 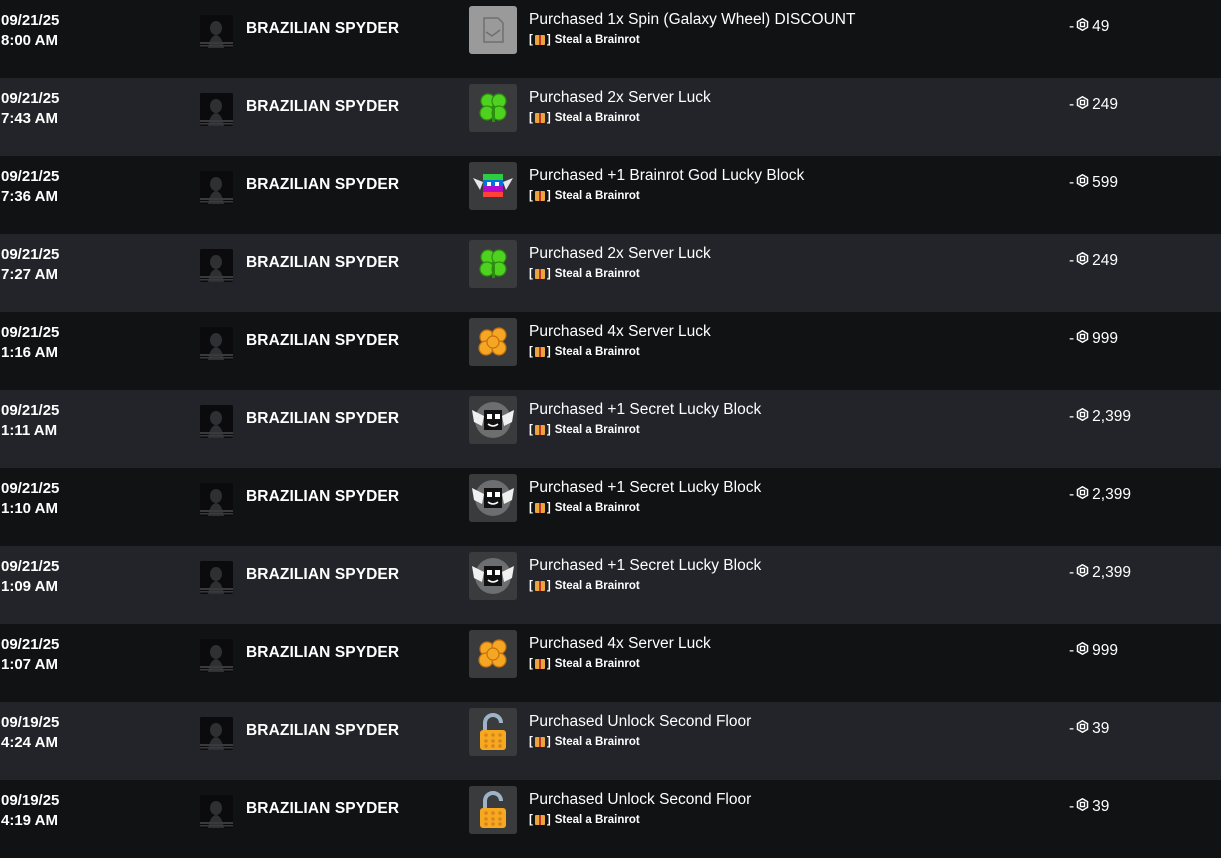 I want to click on amount: -249, so click(x=1093, y=105).